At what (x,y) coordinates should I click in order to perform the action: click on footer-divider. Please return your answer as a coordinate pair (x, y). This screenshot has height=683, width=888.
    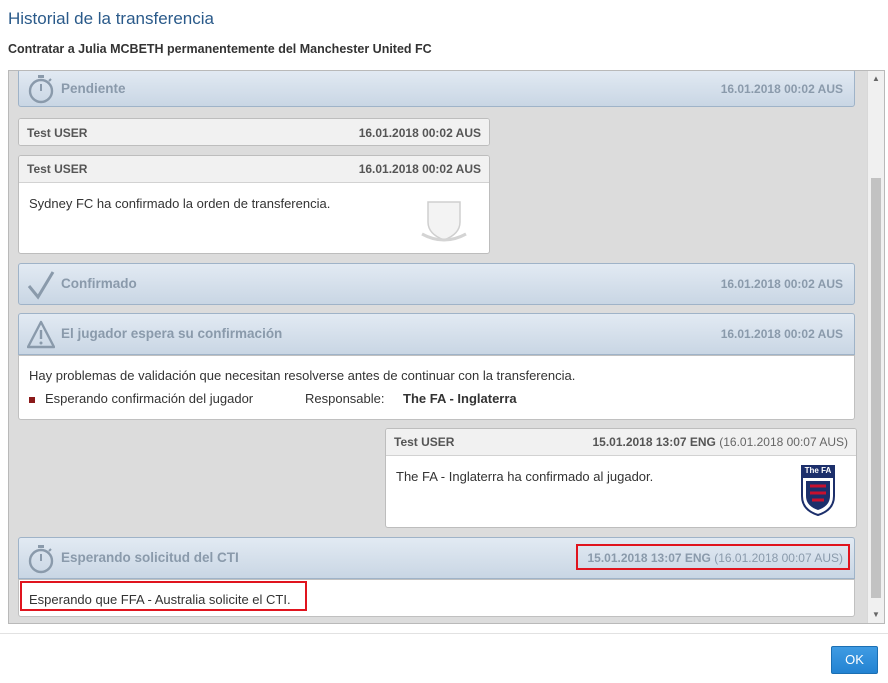
    Looking at the image, I should click on (444, 633).